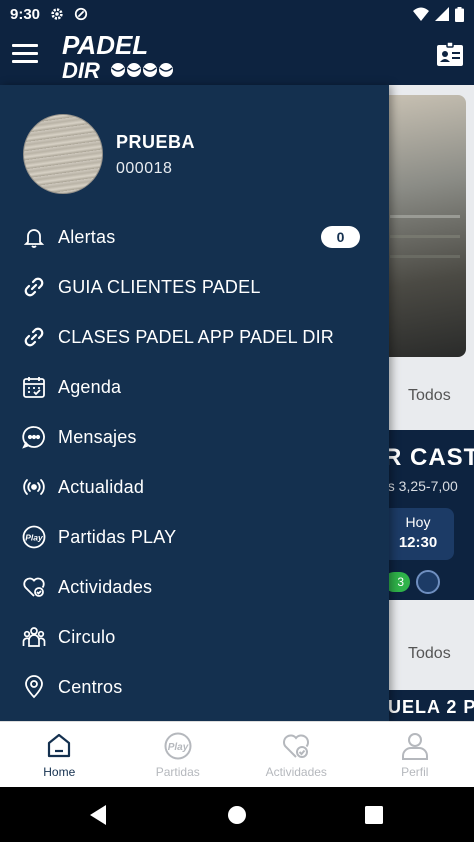 The width and height of the screenshot is (474, 842). Describe the element at coordinates (34, 487) in the screenshot. I see `broadcast-icon` at that location.